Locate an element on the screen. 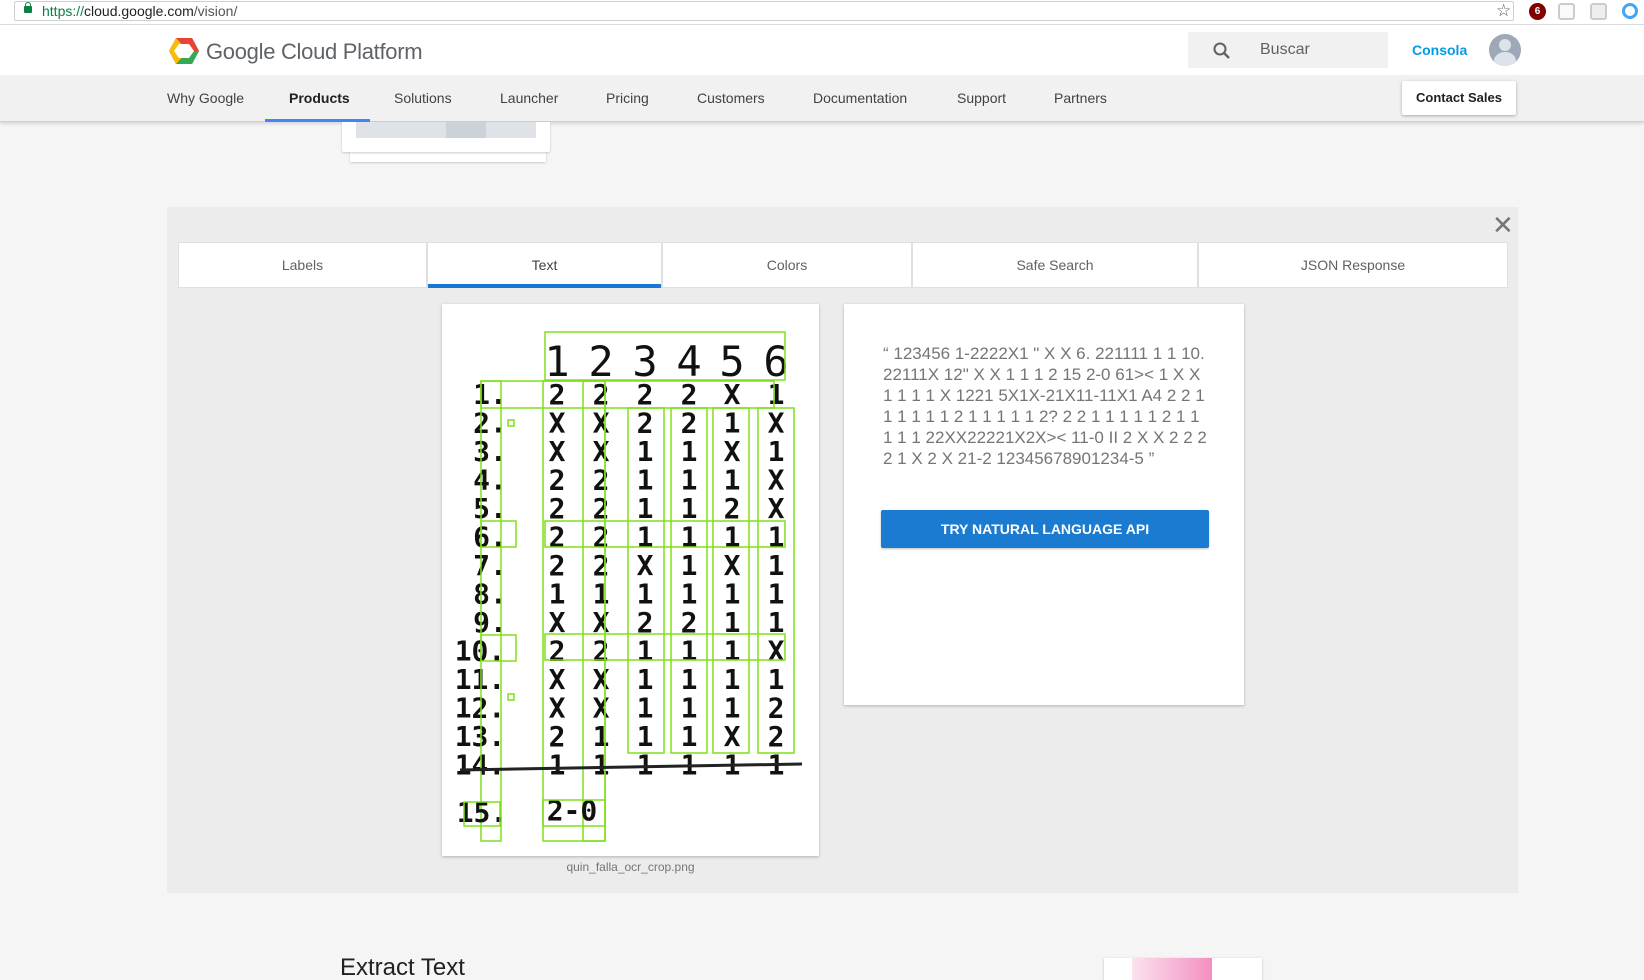  tab-json-response: JSON Response is located at coordinates (1353, 265).